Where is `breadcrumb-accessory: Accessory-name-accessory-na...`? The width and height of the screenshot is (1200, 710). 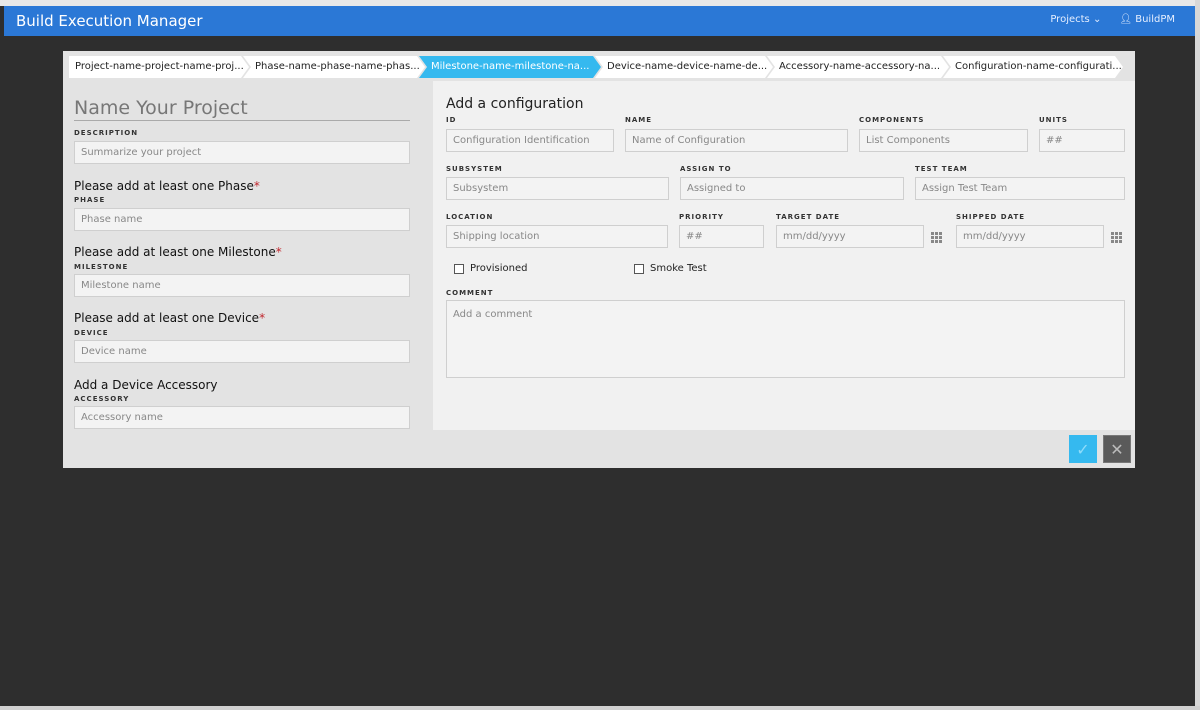
breadcrumb-accessory: Accessory-name-accessory-na... is located at coordinates (858, 67).